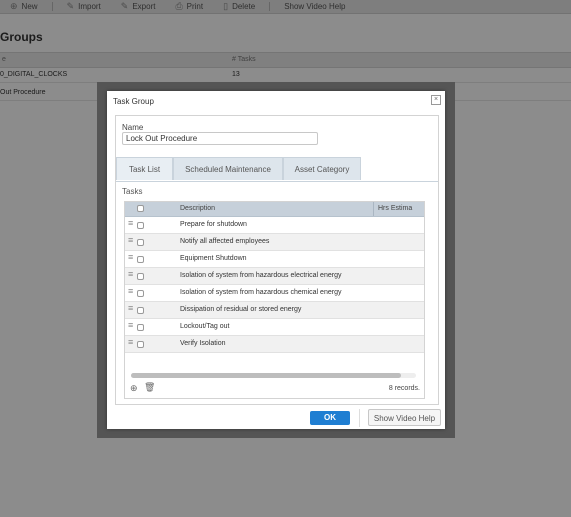 The height and width of the screenshot is (517, 571). Describe the element at coordinates (322, 168) in the screenshot. I see `tab-asset-category: Asset Category` at that location.